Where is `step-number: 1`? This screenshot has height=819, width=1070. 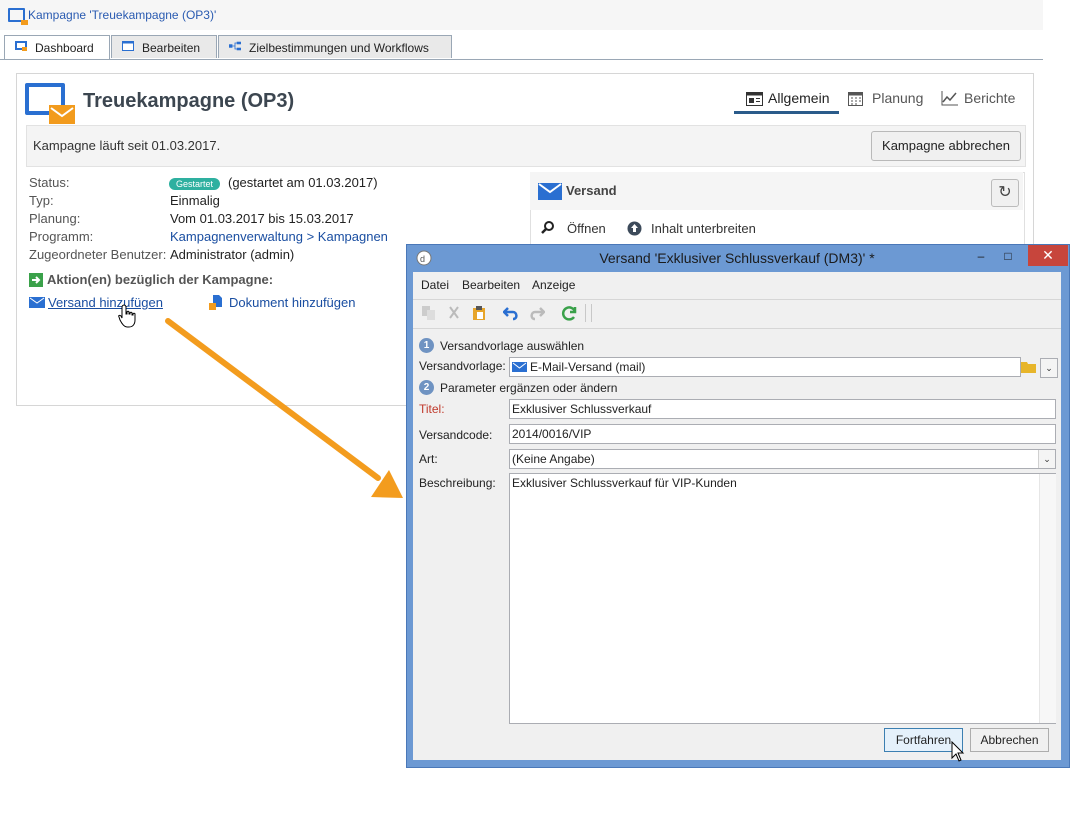 step-number: 1 is located at coordinates (426, 345).